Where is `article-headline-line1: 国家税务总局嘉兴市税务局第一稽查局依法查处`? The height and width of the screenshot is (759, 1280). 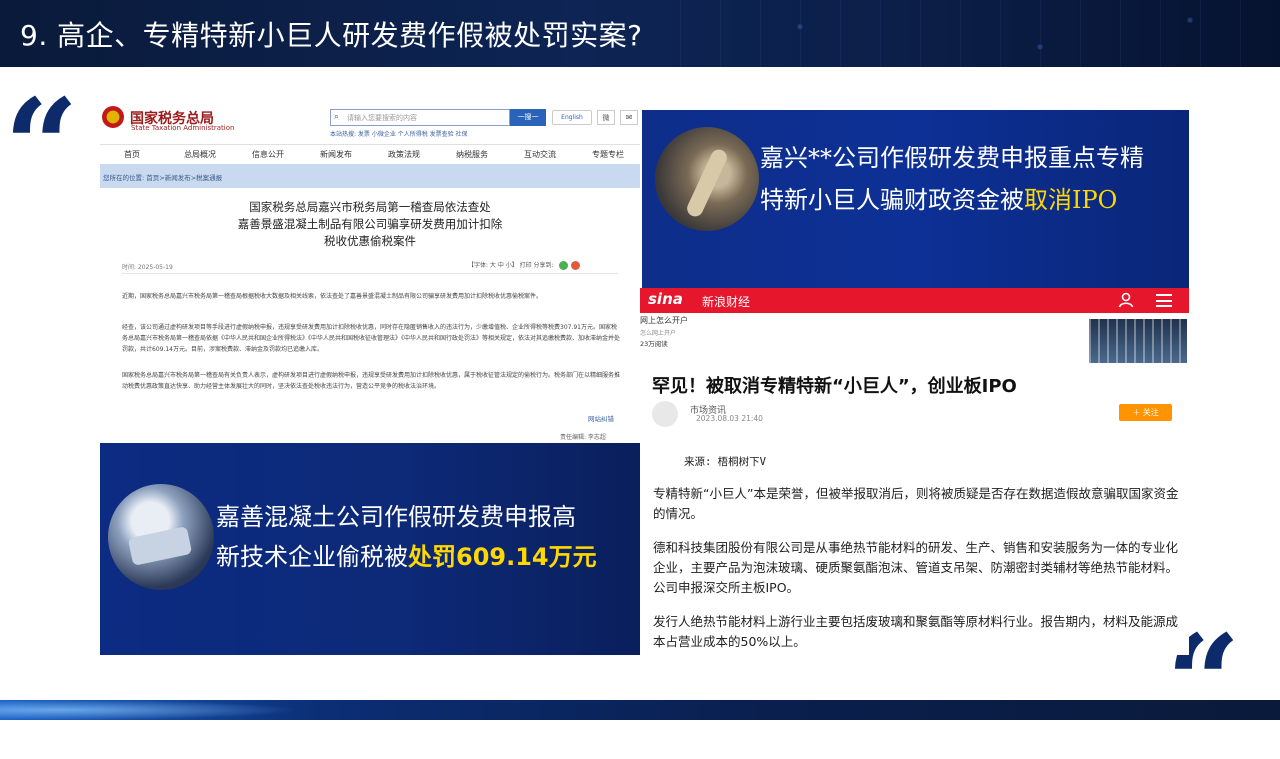
article-headline-line1: 国家税务总局嘉兴市税务局第一稽查局依法查处 is located at coordinates (370, 207).